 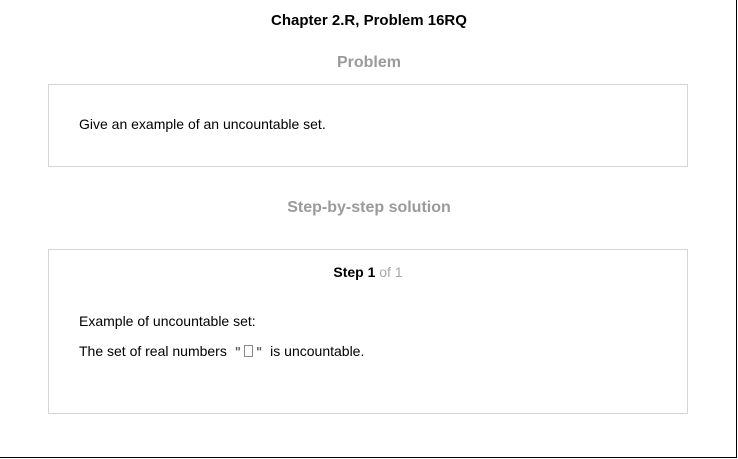 I want to click on step-header: Step 1 of 1, so click(x=368, y=272).